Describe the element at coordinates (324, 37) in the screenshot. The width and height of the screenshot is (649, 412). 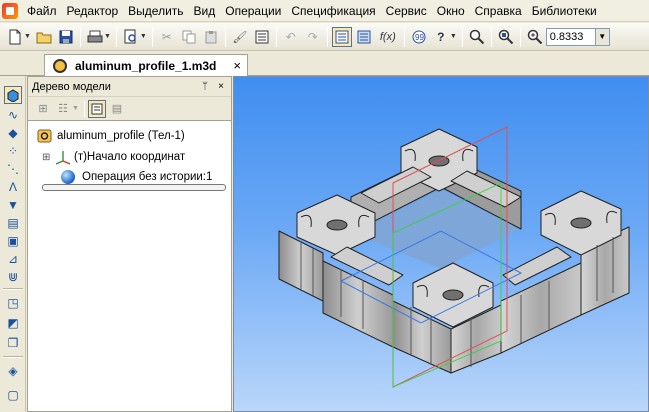
I see `main-toolbar: ▼ ▼ ▼ ✂ 🖌 ↶ ↷ f(x) 99 ? ▼ 0.8333 ▼` at that location.